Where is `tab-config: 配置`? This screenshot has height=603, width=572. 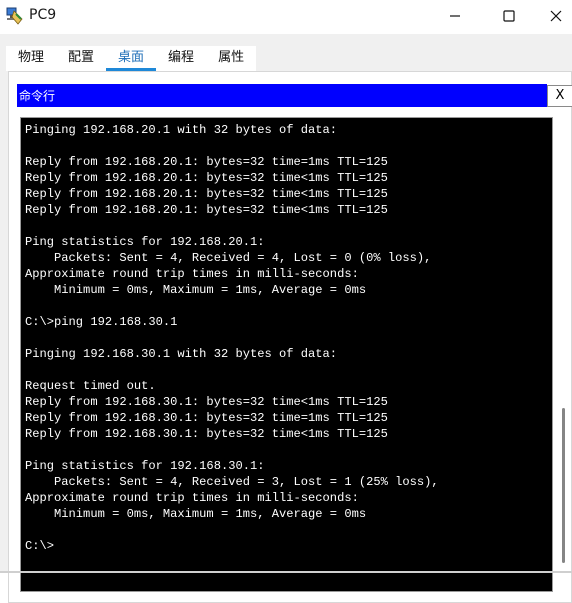 tab-config: 配置 is located at coordinates (81, 58).